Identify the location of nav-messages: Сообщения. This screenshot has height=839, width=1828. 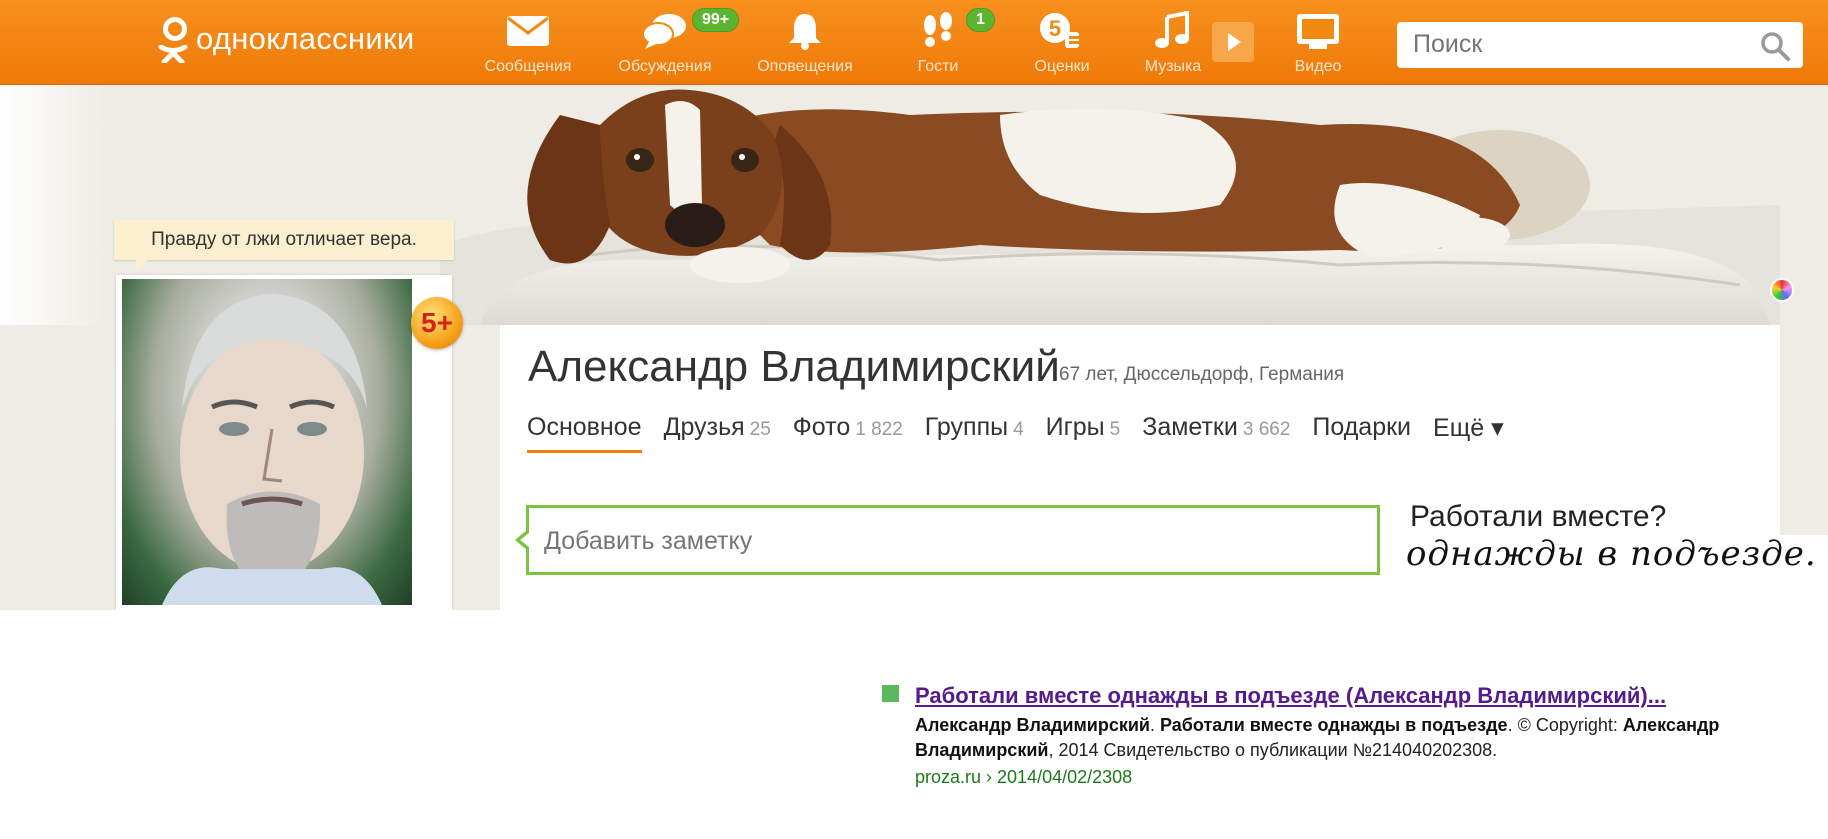
(528, 42).